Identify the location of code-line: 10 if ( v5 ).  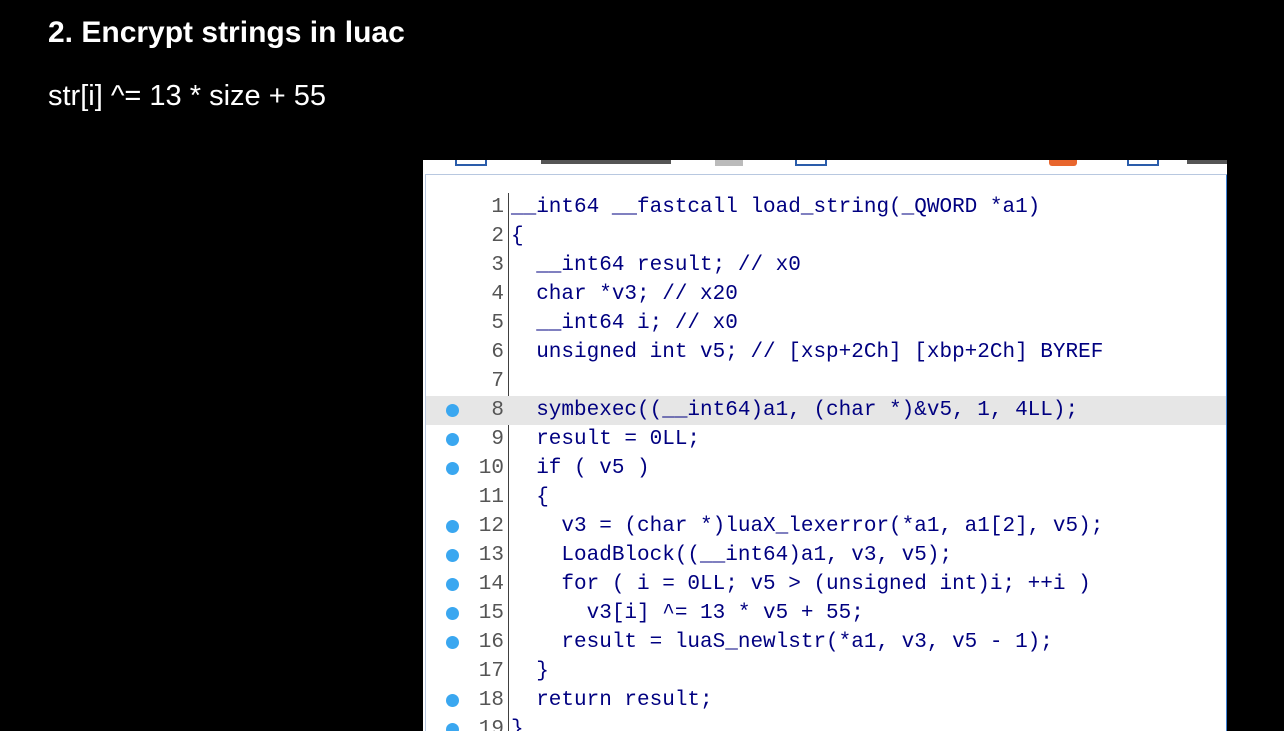
(826, 468).